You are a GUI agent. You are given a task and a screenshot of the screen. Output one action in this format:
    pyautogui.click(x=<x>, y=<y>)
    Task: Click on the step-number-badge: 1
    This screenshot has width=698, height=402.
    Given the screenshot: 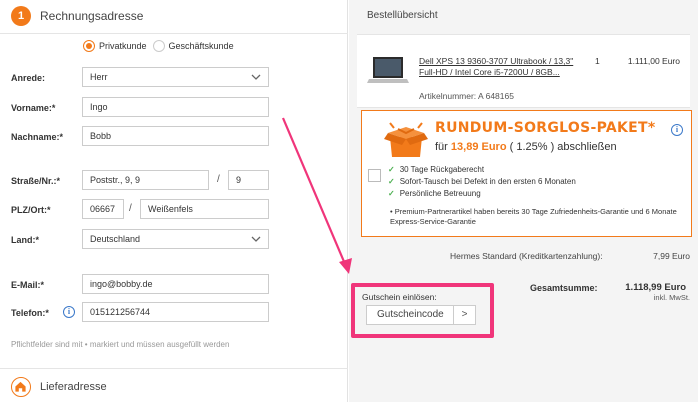 What is the action you would take?
    pyautogui.click(x=21, y=16)
    